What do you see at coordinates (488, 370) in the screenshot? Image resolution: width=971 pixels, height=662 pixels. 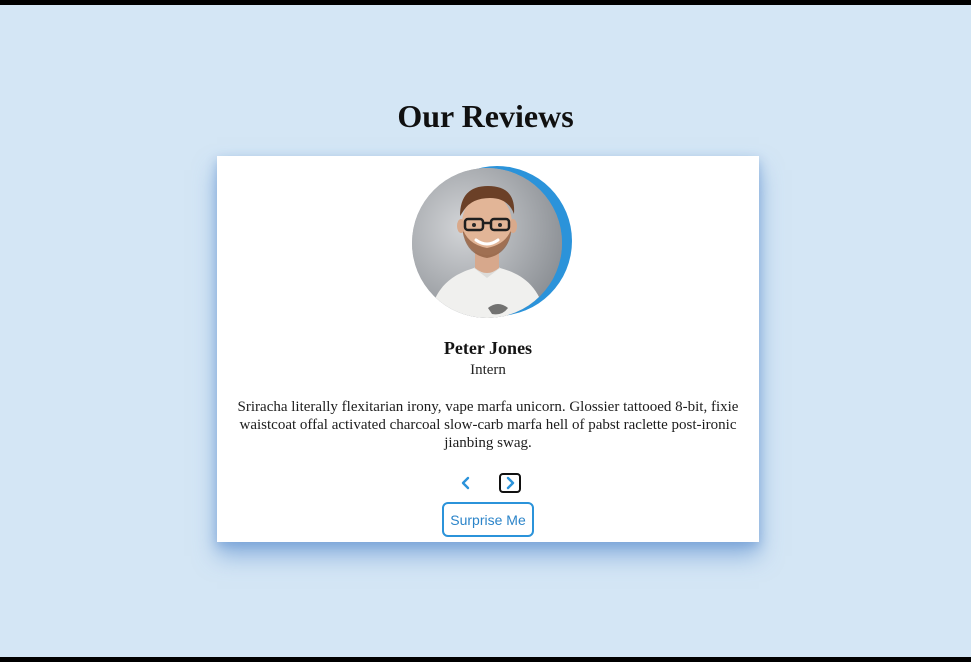 I see `reviewer-job: Intern` at bounding box center [488, 370].